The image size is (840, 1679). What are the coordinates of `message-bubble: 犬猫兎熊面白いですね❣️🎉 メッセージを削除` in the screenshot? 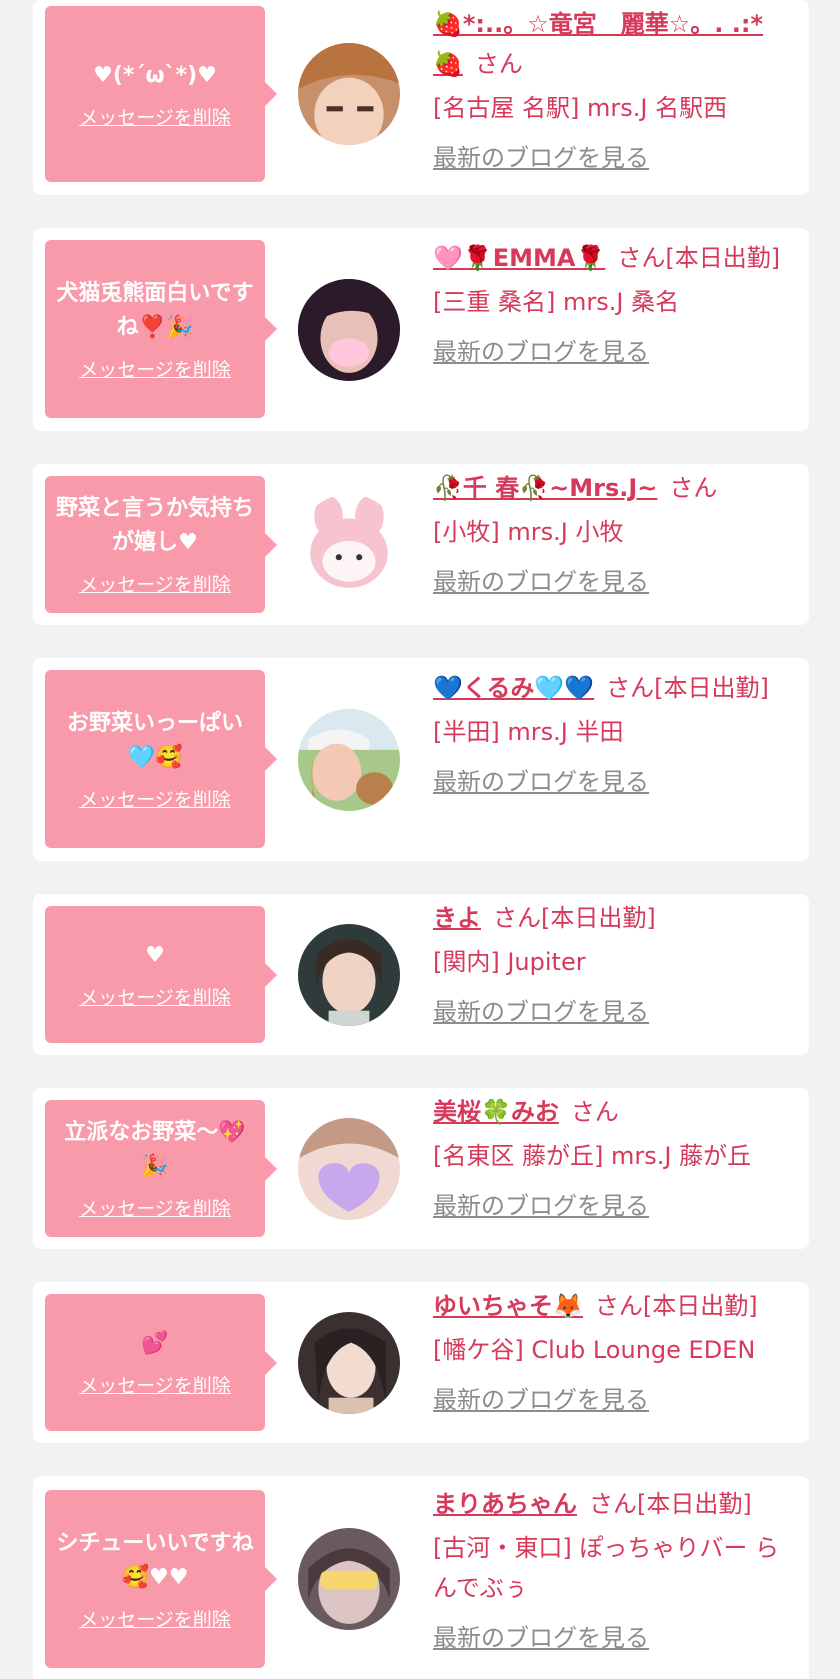 It's located at (161, 329).